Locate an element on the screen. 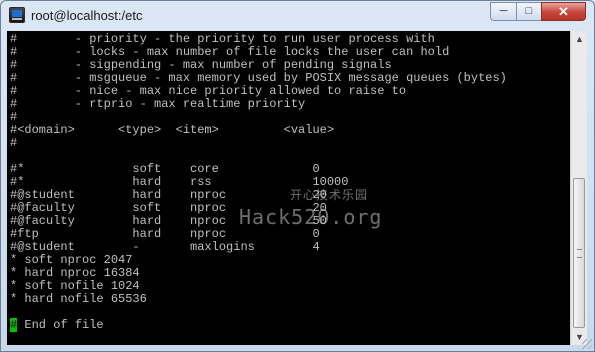  scrollbar-grip-icon is located at coordinates (579, 253).